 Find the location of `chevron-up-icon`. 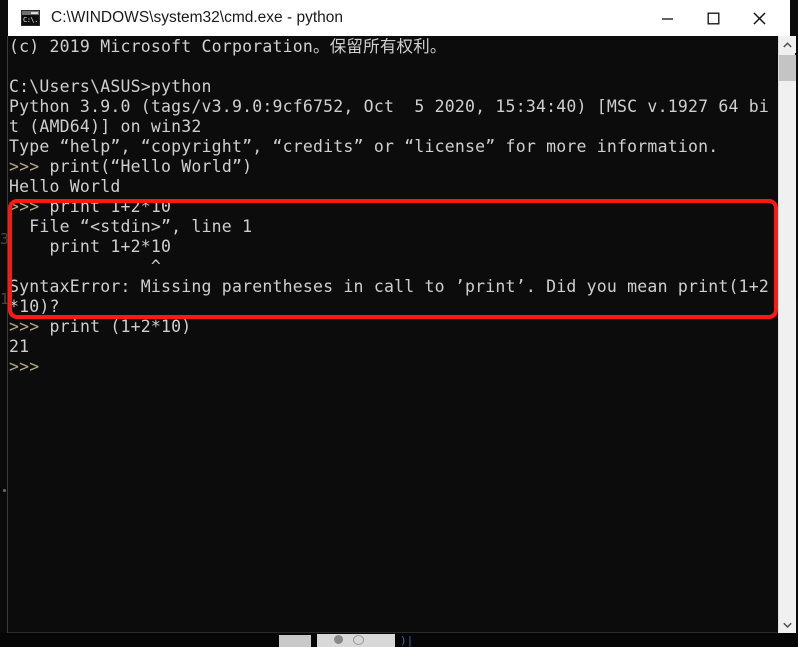

chevron-up-icon is located at coordinates (787, 44).